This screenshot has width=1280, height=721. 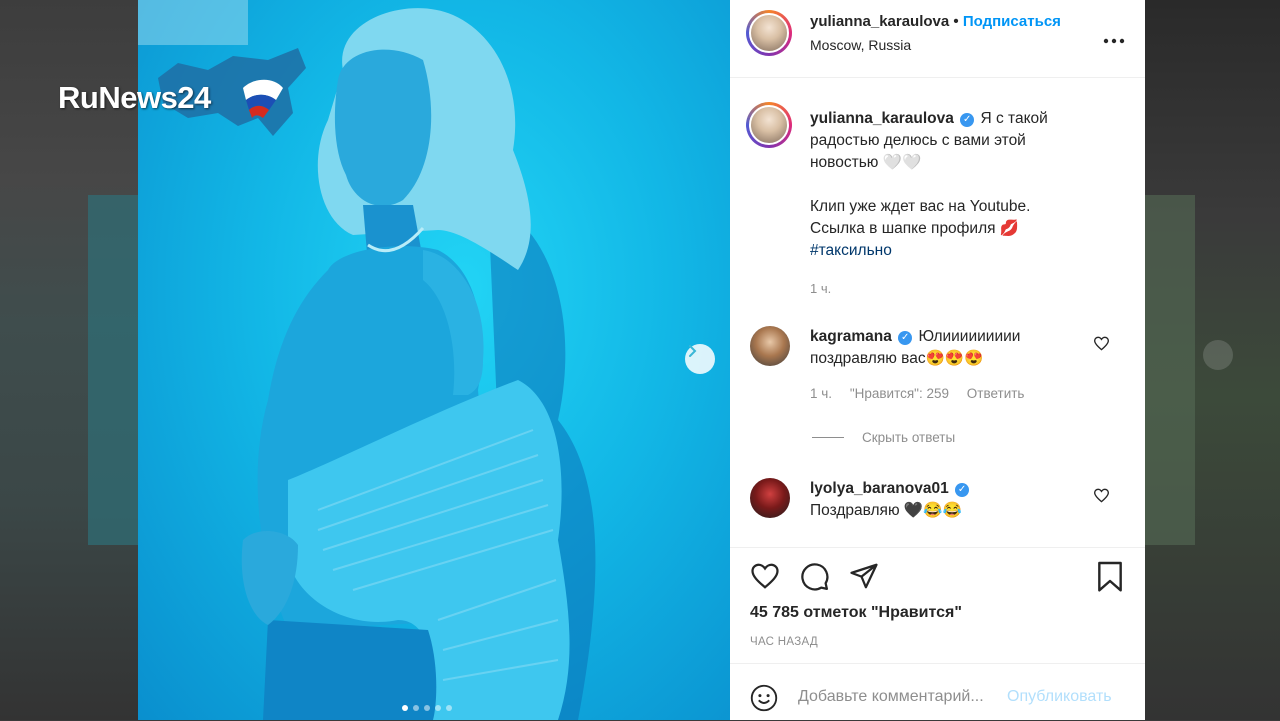 What do you see at coordinates (1059, 697) in the screenshot?
I see `publish-comment-button: Опубликовать` at bounding box center [1059, 697].